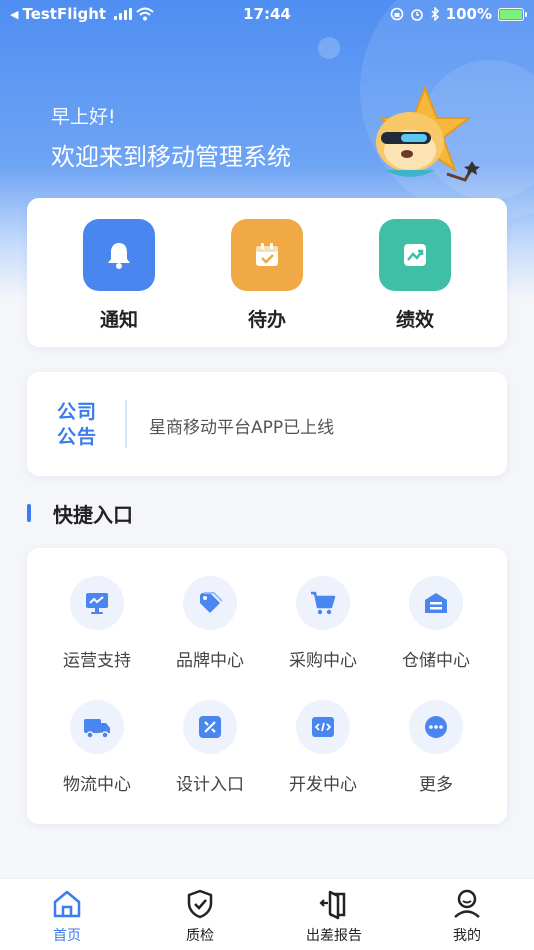 The height and width of the screenshot is (950, 534). I want to click on more-icon, so click(436, 727).